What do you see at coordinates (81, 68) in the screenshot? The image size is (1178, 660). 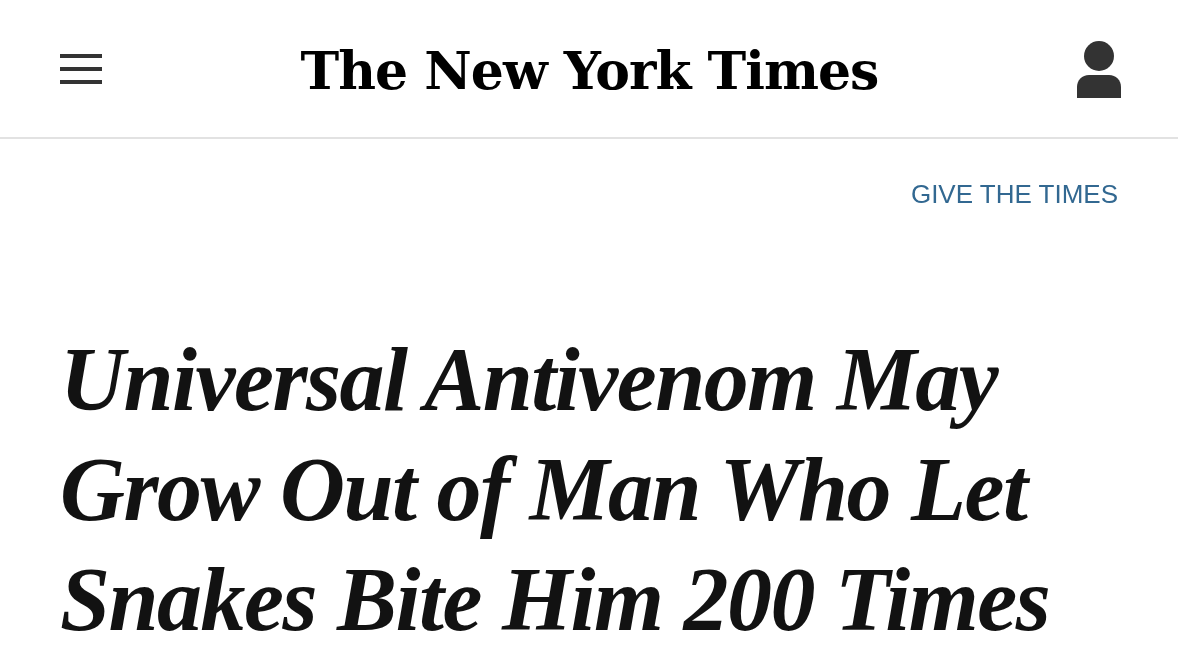 I see `menu-icon` at bounding box center [81, 68].